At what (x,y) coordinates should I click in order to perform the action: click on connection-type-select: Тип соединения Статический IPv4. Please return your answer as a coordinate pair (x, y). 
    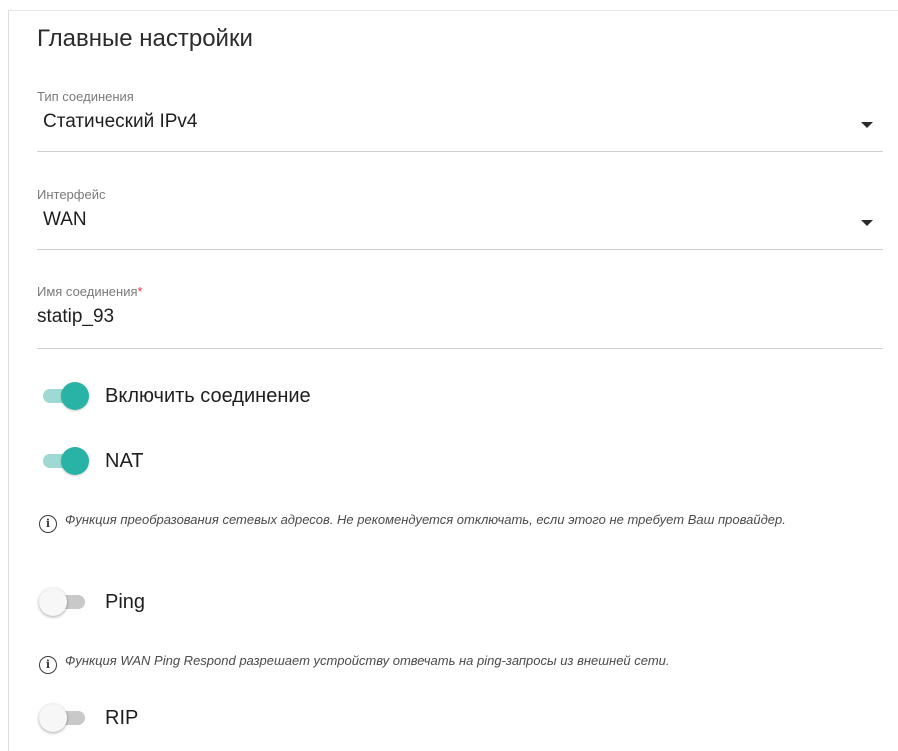
    Looking at the image, I should click on (460, 120).